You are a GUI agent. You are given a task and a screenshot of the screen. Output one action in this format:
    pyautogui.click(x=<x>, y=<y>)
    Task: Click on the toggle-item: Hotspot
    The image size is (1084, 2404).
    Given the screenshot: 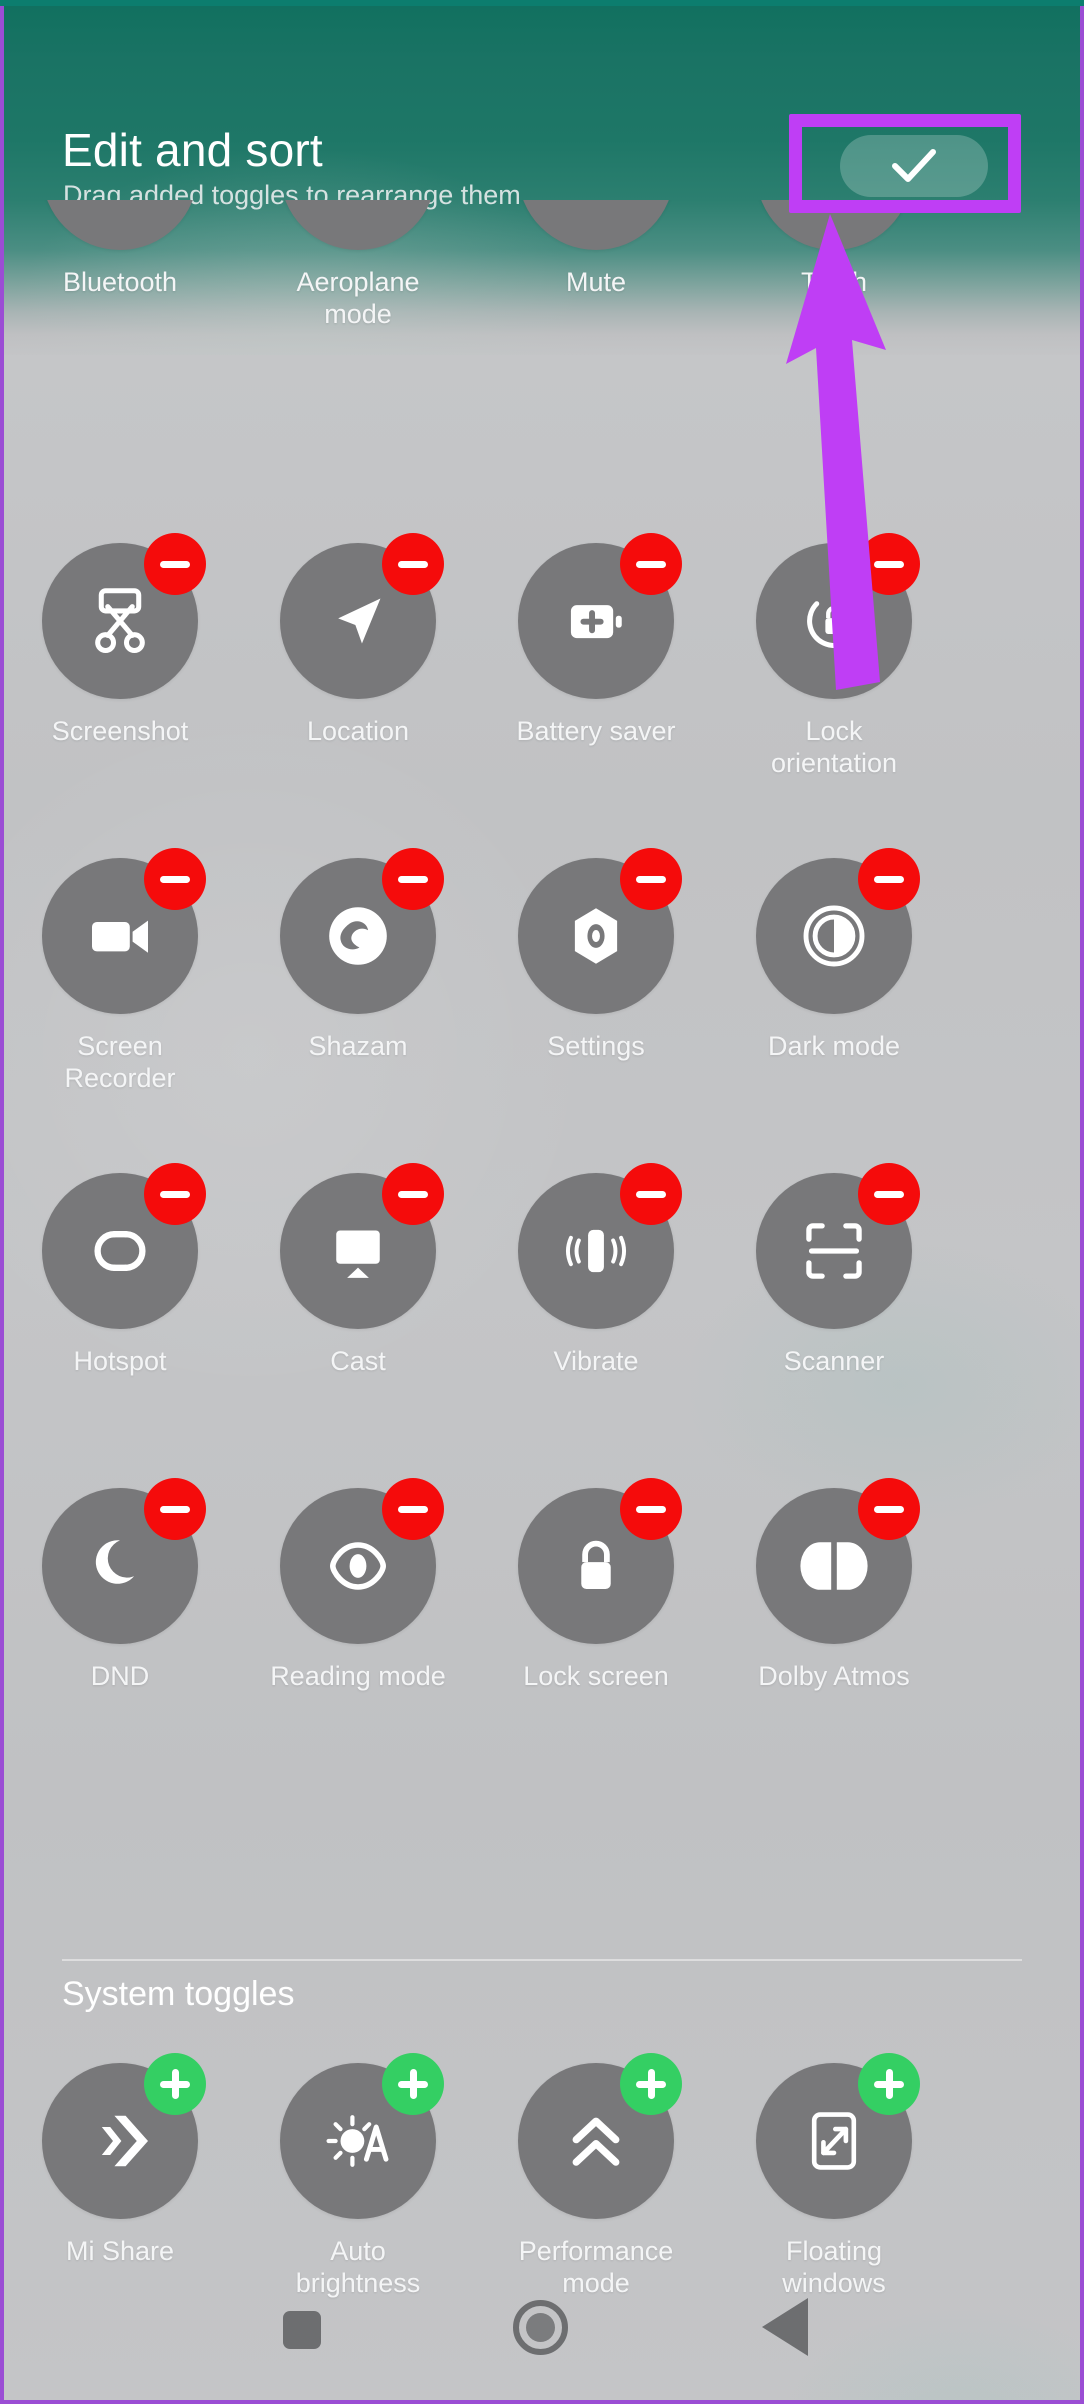 What is the action you would take?
    pyautogui.click(x=120, y=1270)
    